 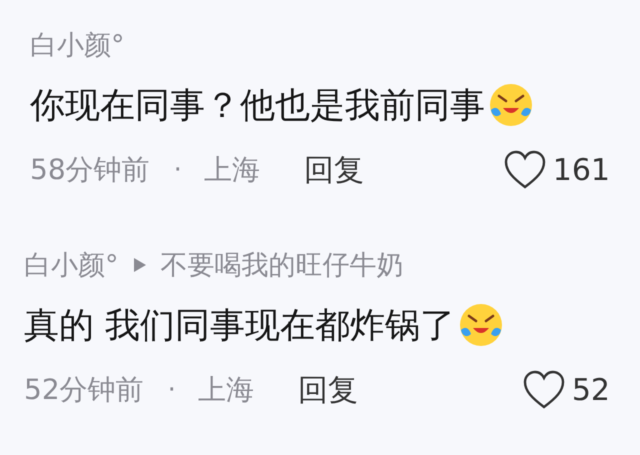 I want to click on comment-time: 52分钟前, so click(x=84, y=390).